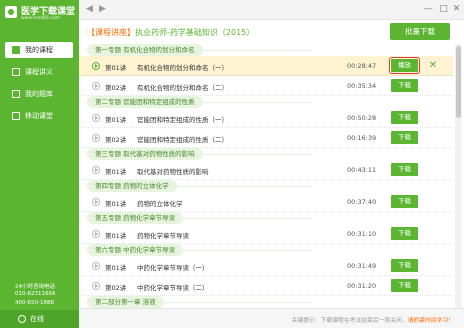 This screenshot has width=464, height=328. I want to click on mobile-icon, so click(16, 116).